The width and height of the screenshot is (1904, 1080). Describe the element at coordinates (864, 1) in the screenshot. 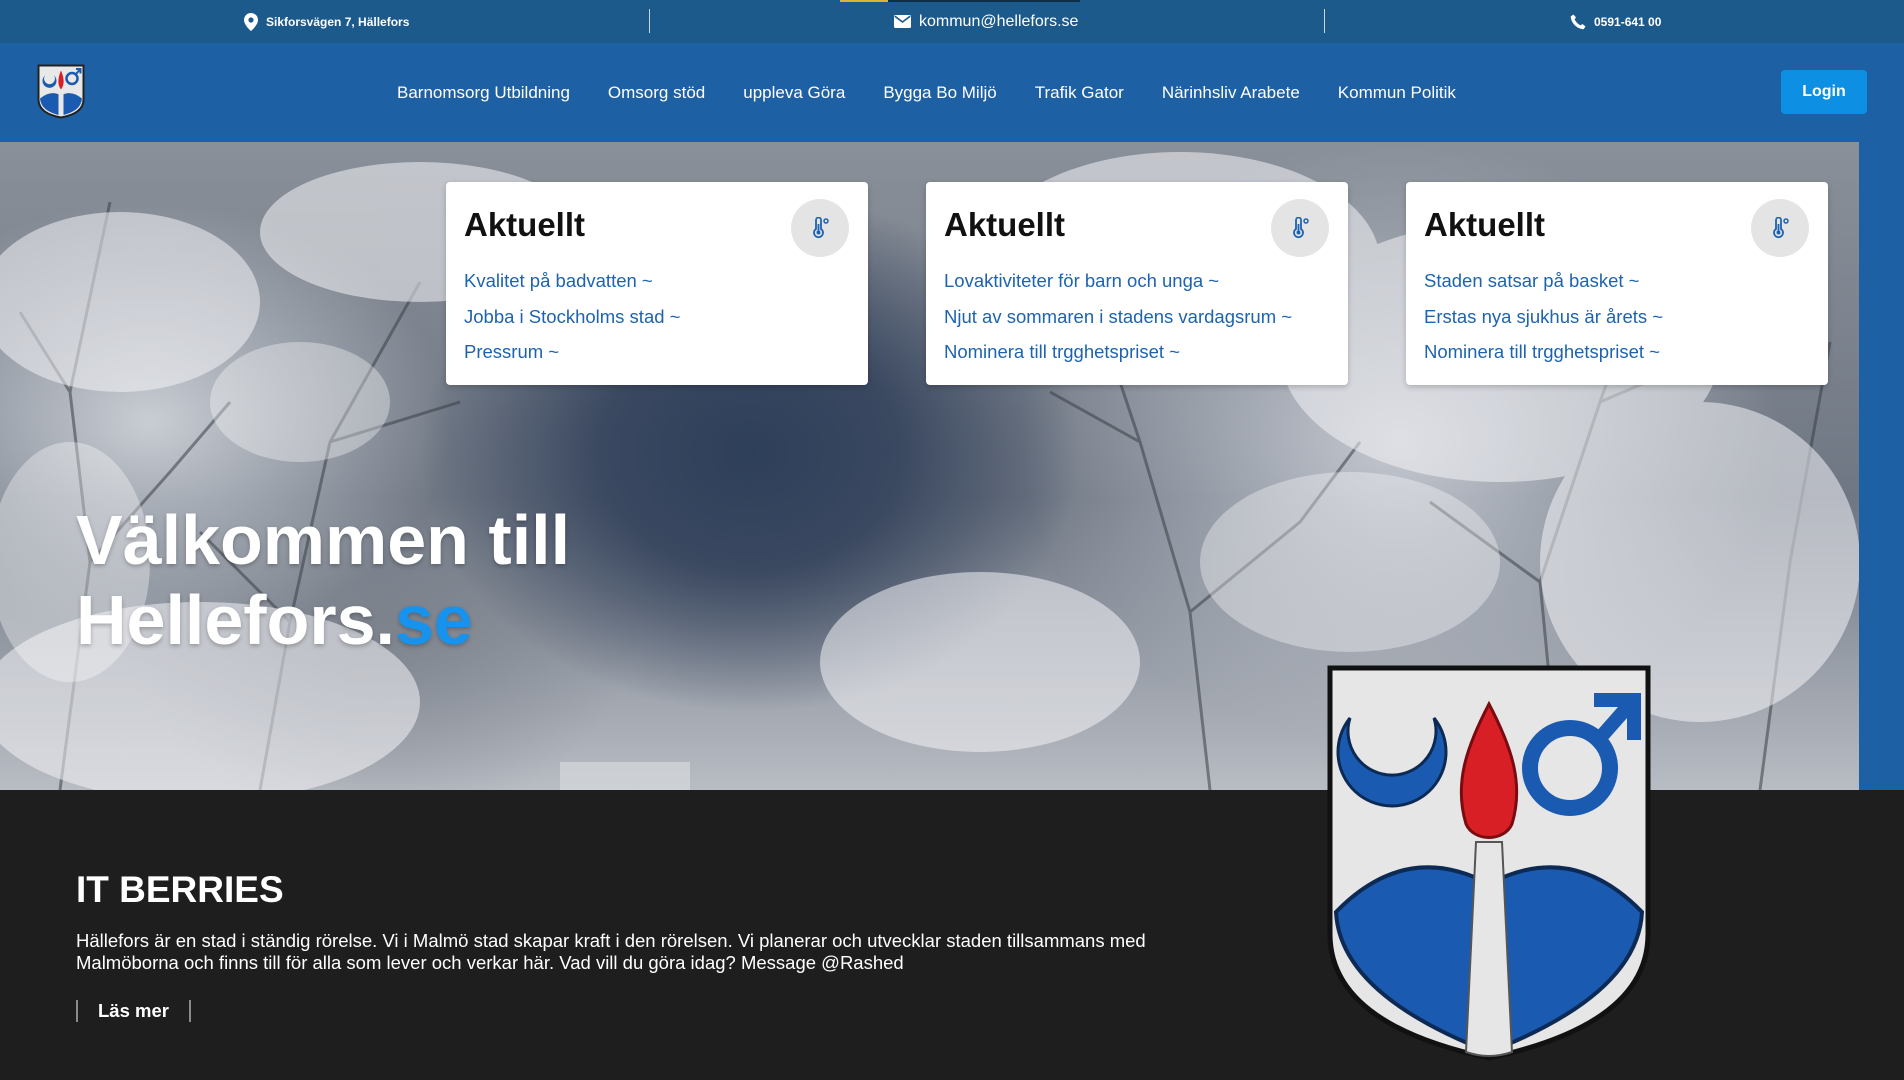

I see `top-accent-mark` at that location.